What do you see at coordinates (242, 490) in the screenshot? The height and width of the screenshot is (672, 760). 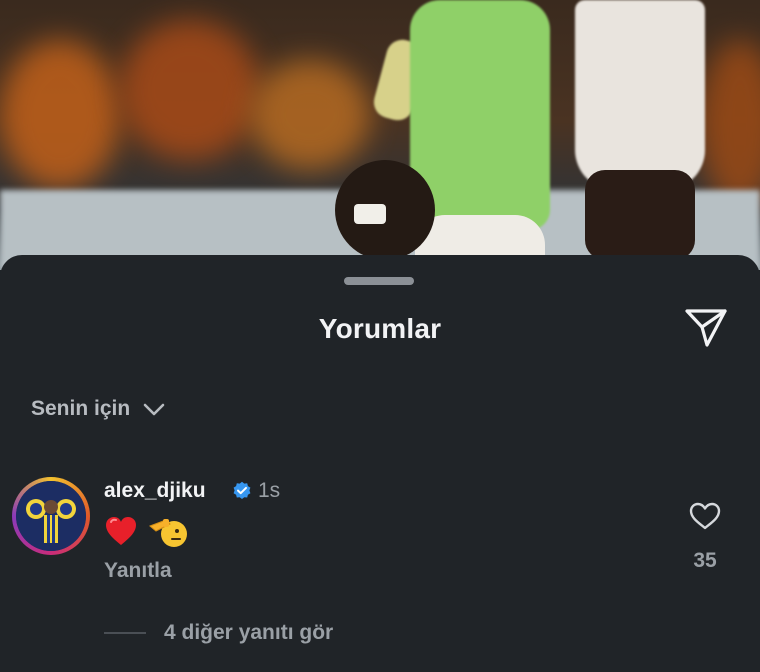 I see `verified-badge-icon` at bounding box center [242, 490].